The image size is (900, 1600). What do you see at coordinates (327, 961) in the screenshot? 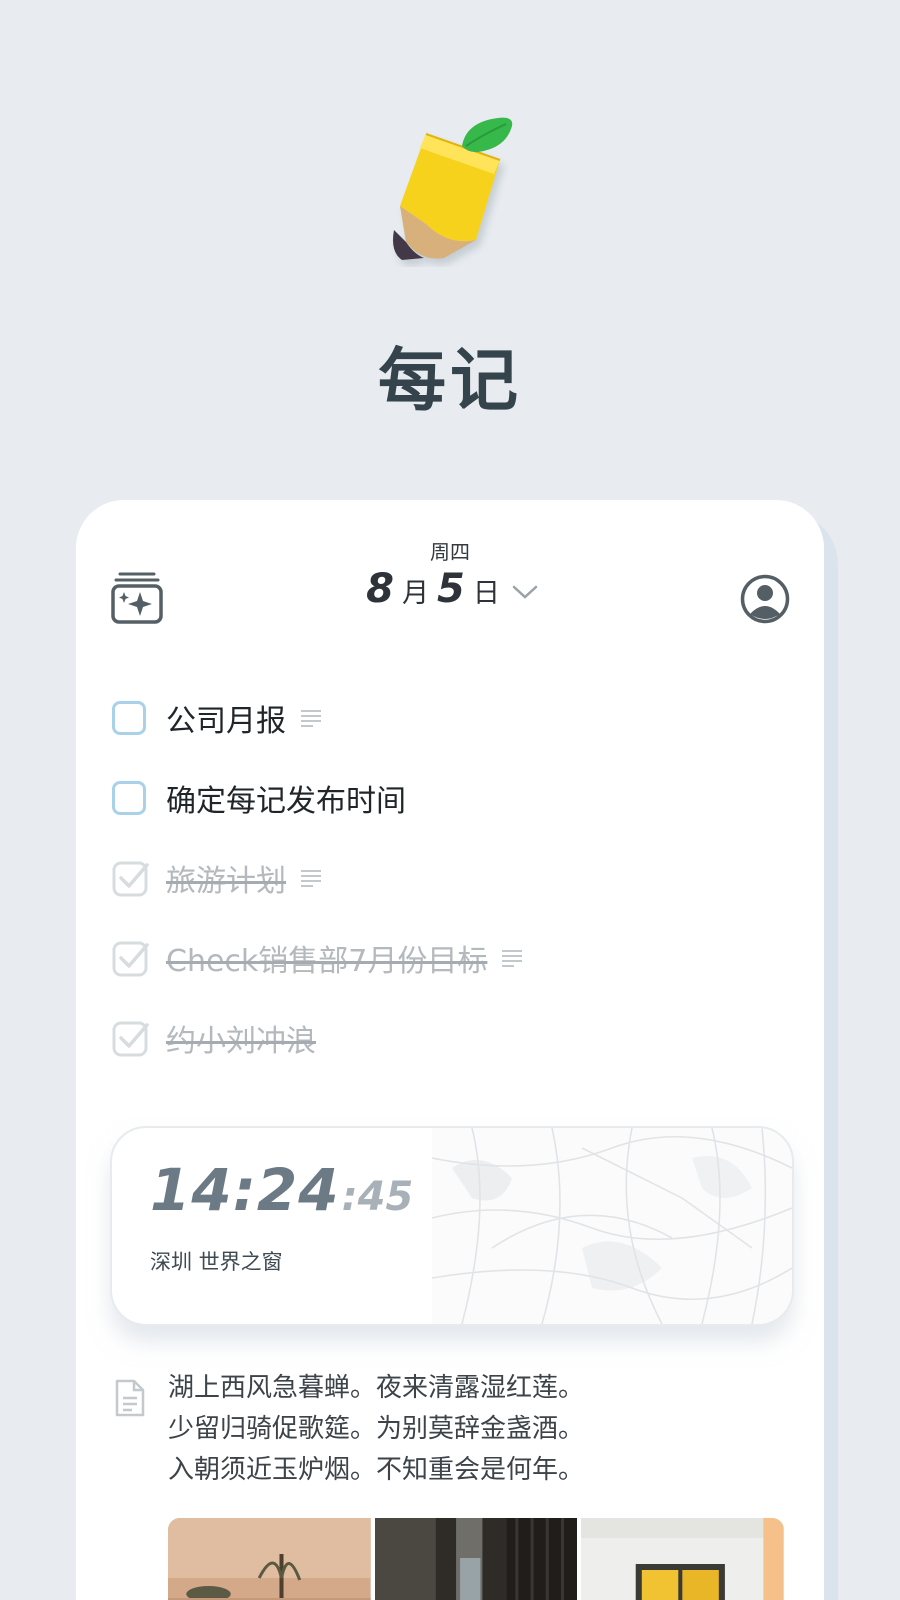
I see `task-label: Check销售部7月份目标` at bounding box center [327, 961].